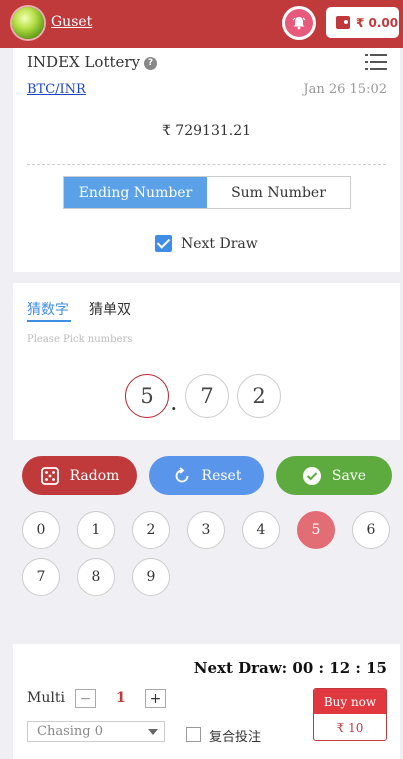  I want to click on number-button-7: 7, so click(41, 577).